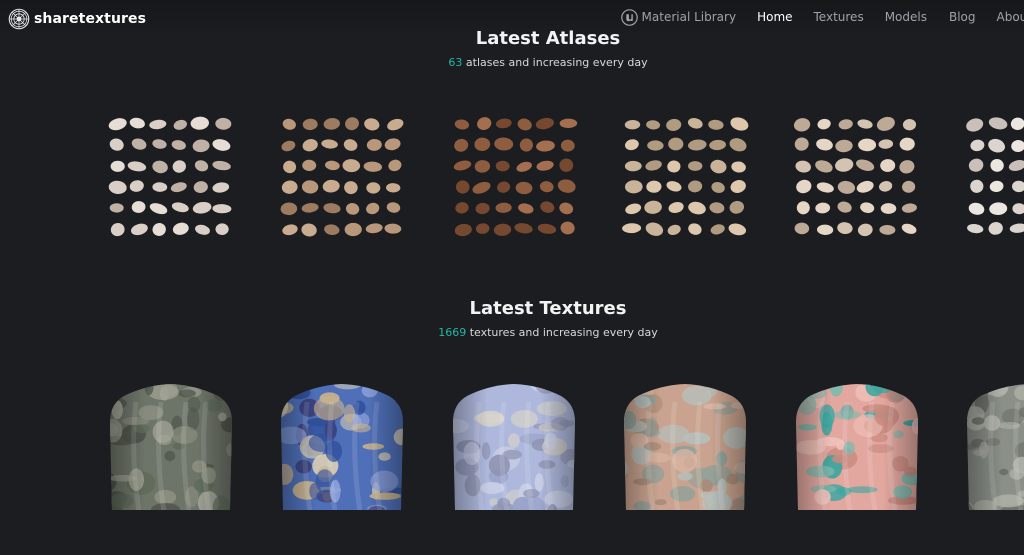  I want to click on nav-material-library: Material Library, so click(678, 17).